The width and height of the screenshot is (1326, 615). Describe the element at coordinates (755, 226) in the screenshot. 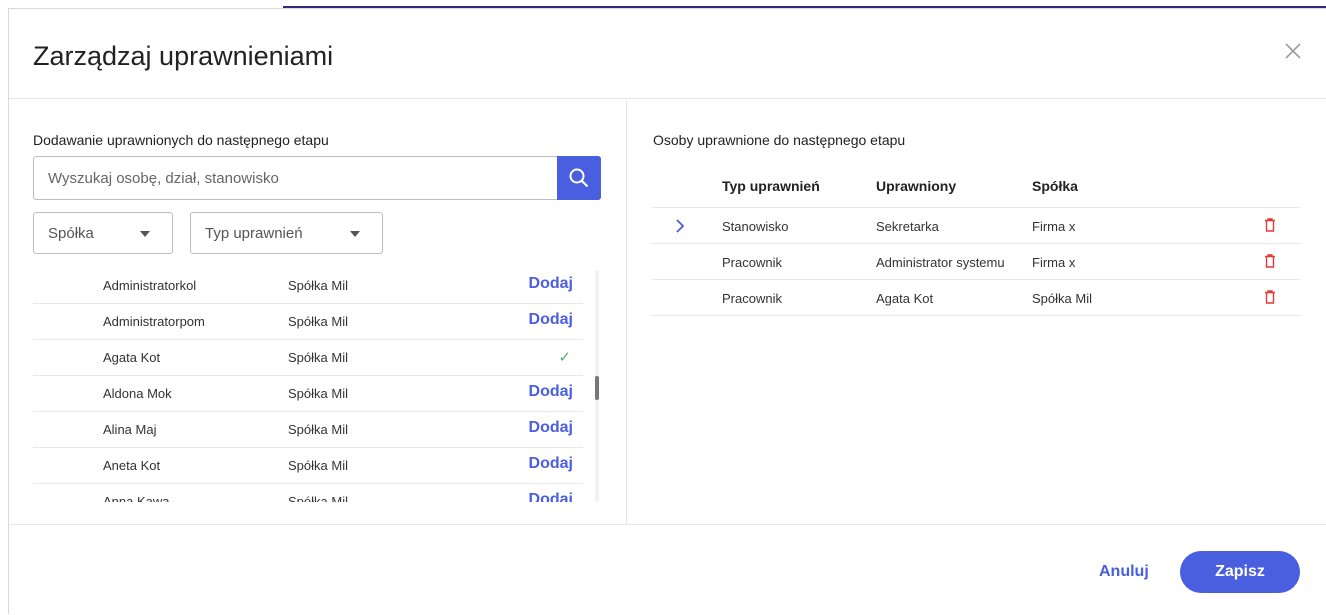

I see `row-type: Stanowisko` at that location.